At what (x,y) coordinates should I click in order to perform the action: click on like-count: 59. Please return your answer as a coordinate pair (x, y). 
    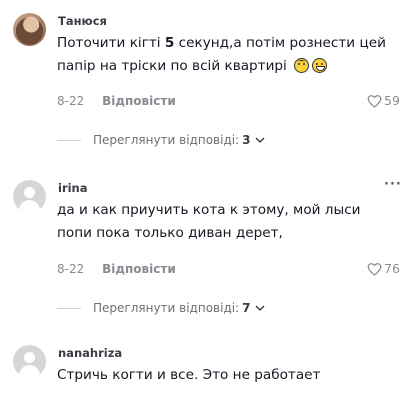
    Looking at the image, I should click on (392, 100).